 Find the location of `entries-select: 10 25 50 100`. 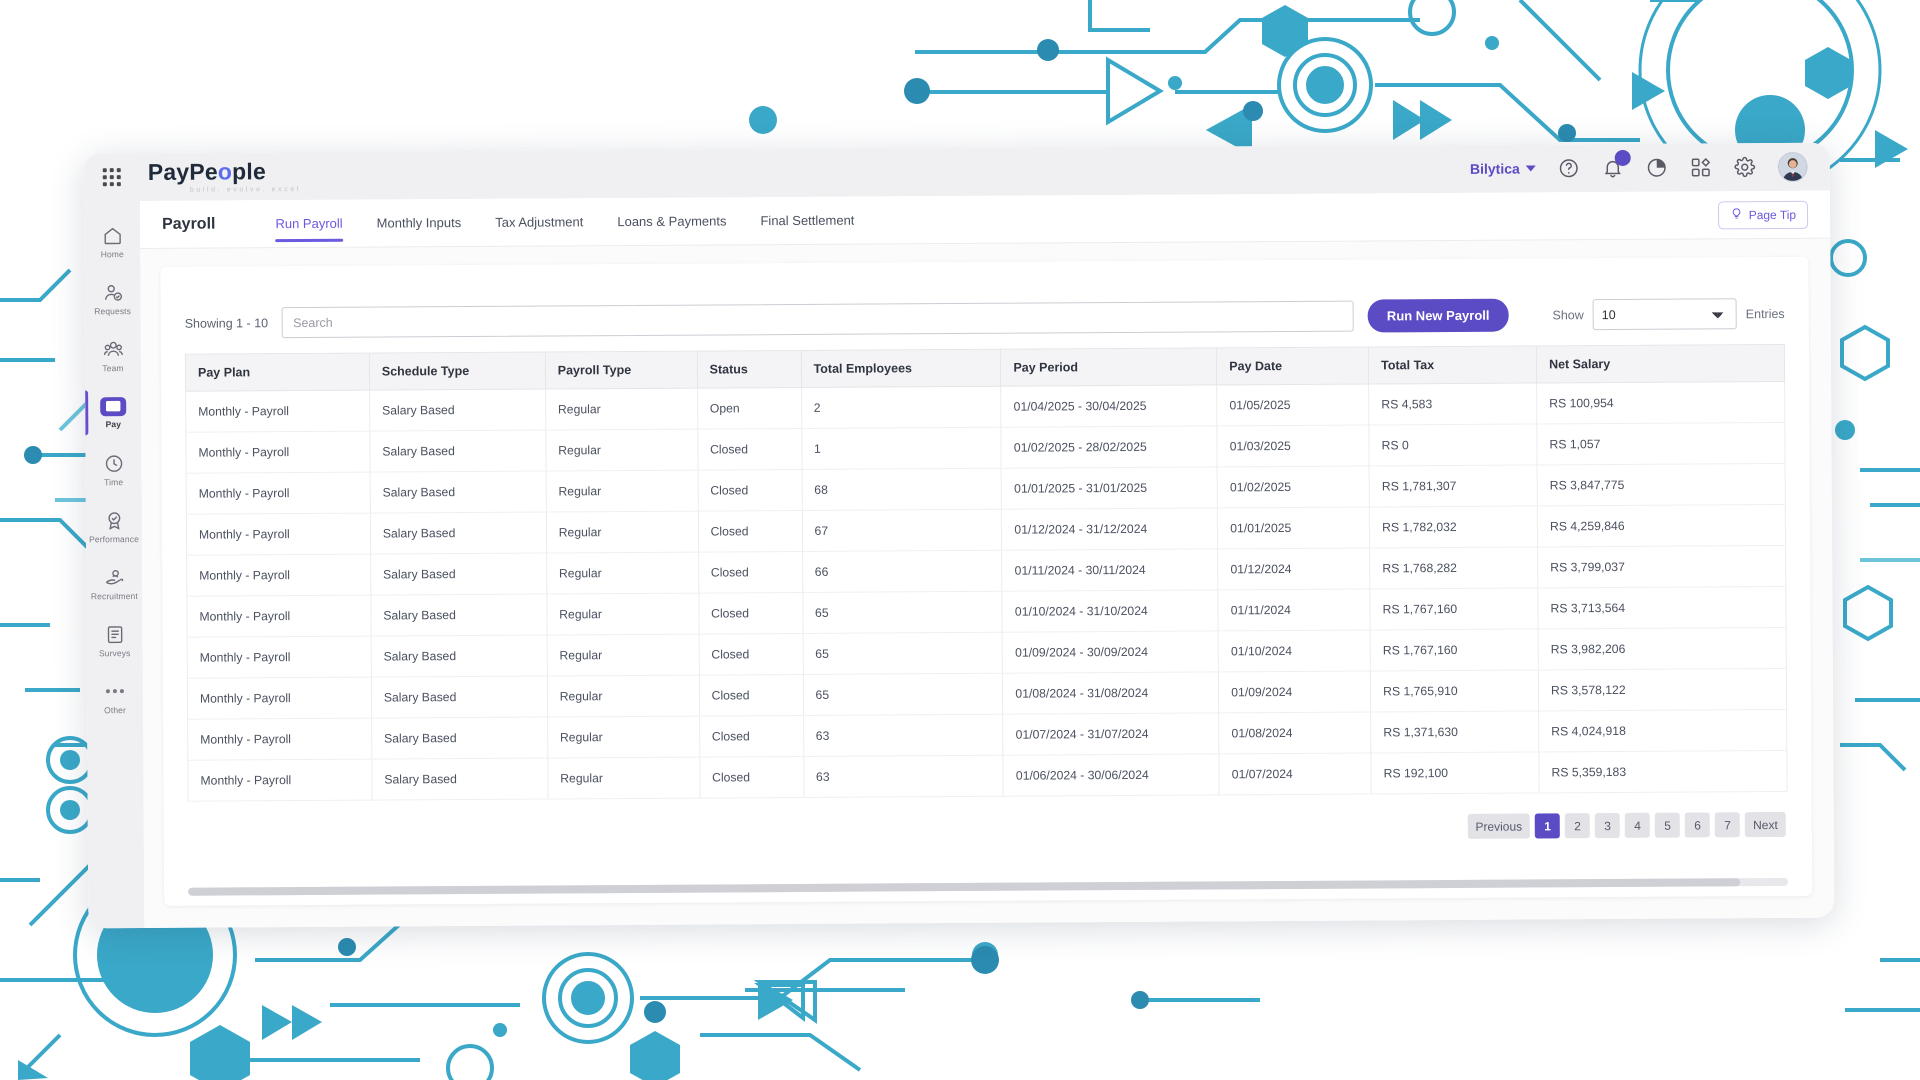

entries-select: 10 25 50 100 is located at coordinates (1664, 314).